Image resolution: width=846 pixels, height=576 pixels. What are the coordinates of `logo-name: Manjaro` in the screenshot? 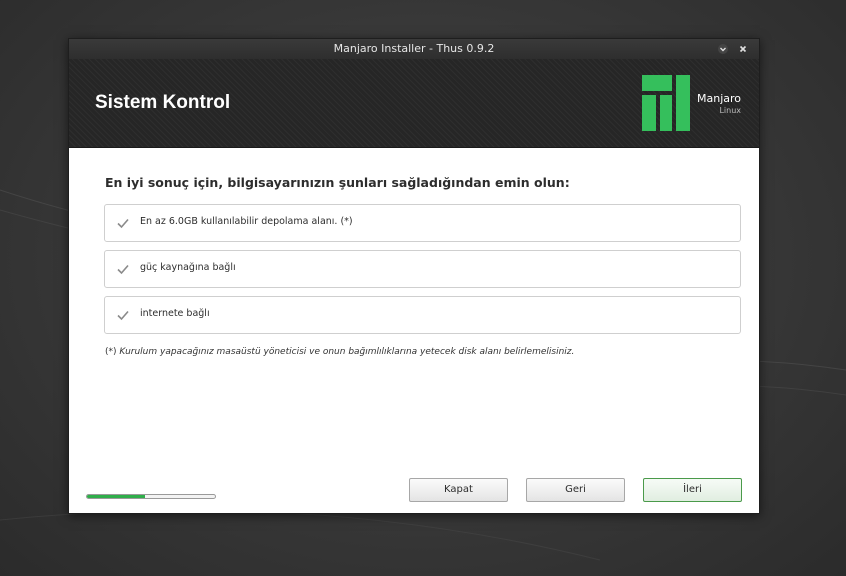 It's located at (718, 98).